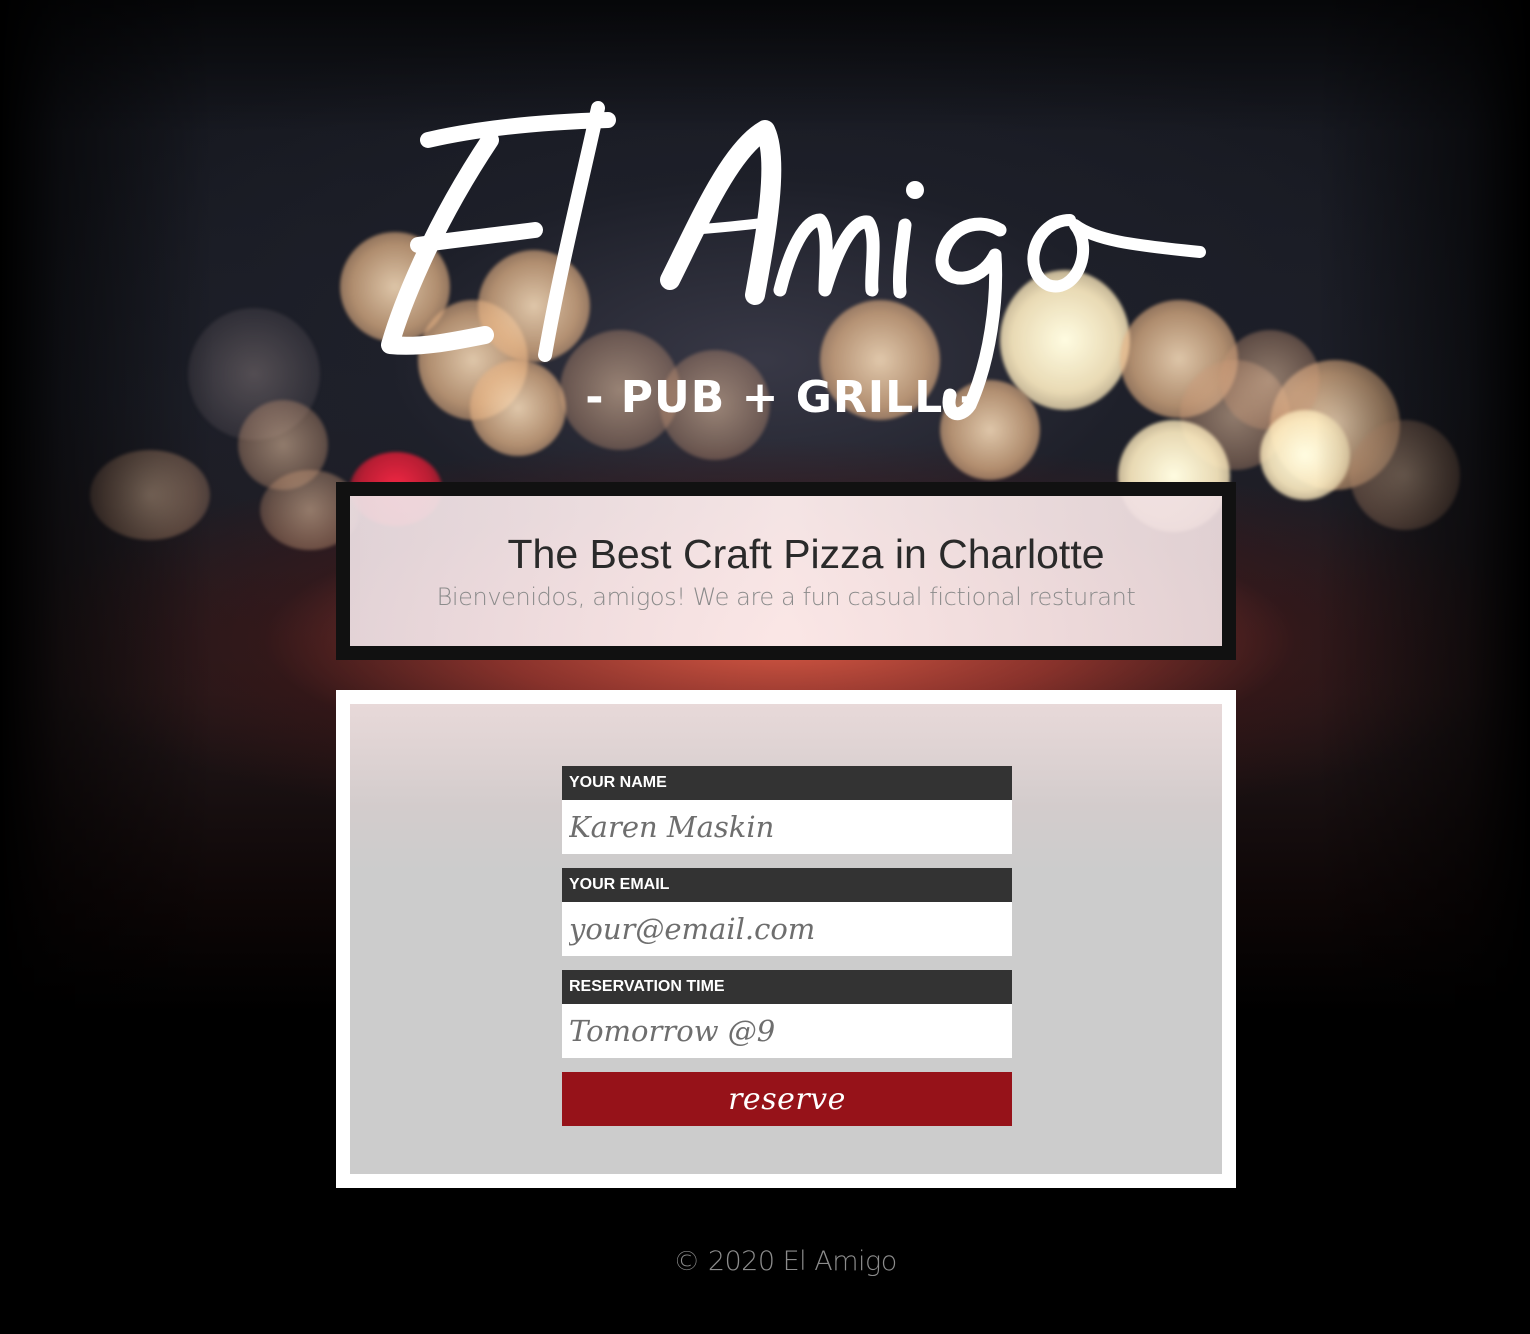 The width and height of the screenshot is (1530, 1334). I want to click on footer-copyright: © 2020 El Amigo, so click(785, 1261).